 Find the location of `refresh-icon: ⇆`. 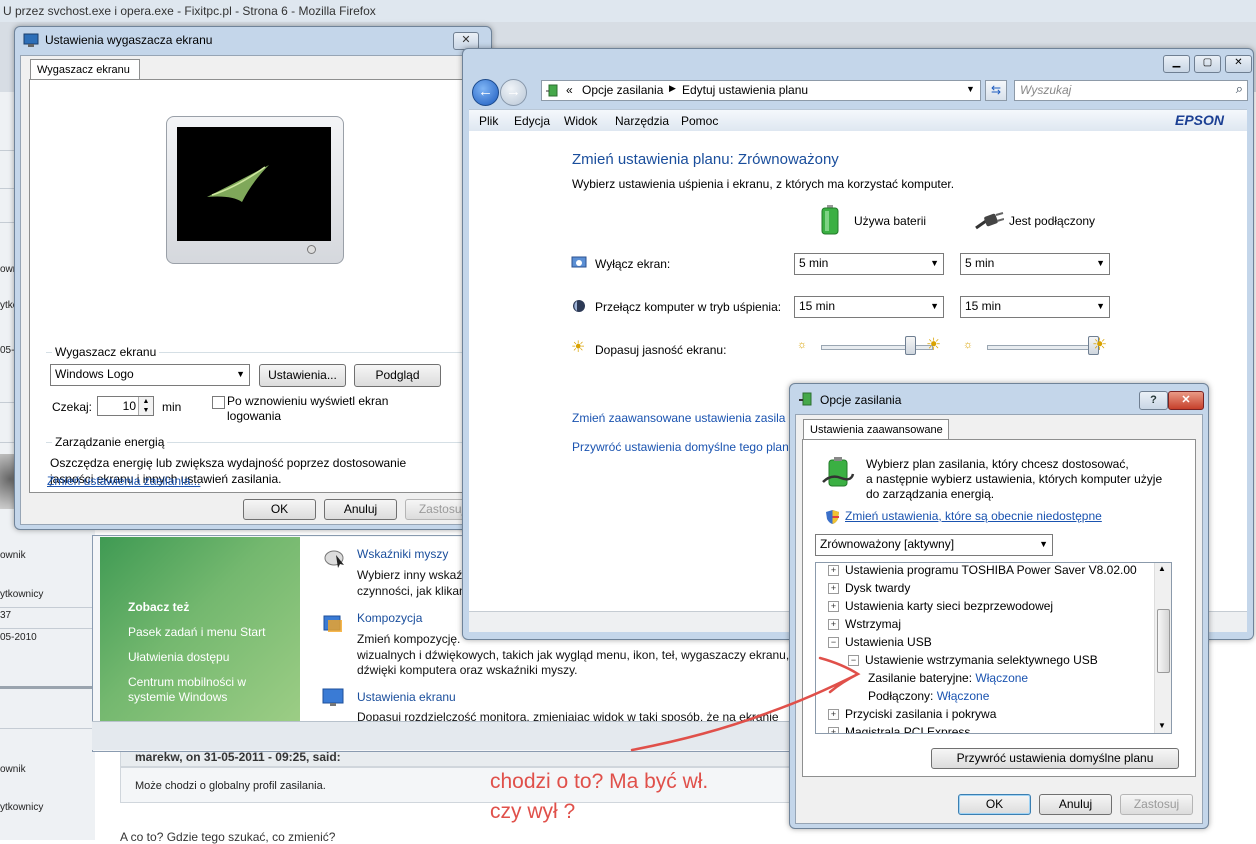

refresh-icon: ⇆ is located at coordinates (996, 90).